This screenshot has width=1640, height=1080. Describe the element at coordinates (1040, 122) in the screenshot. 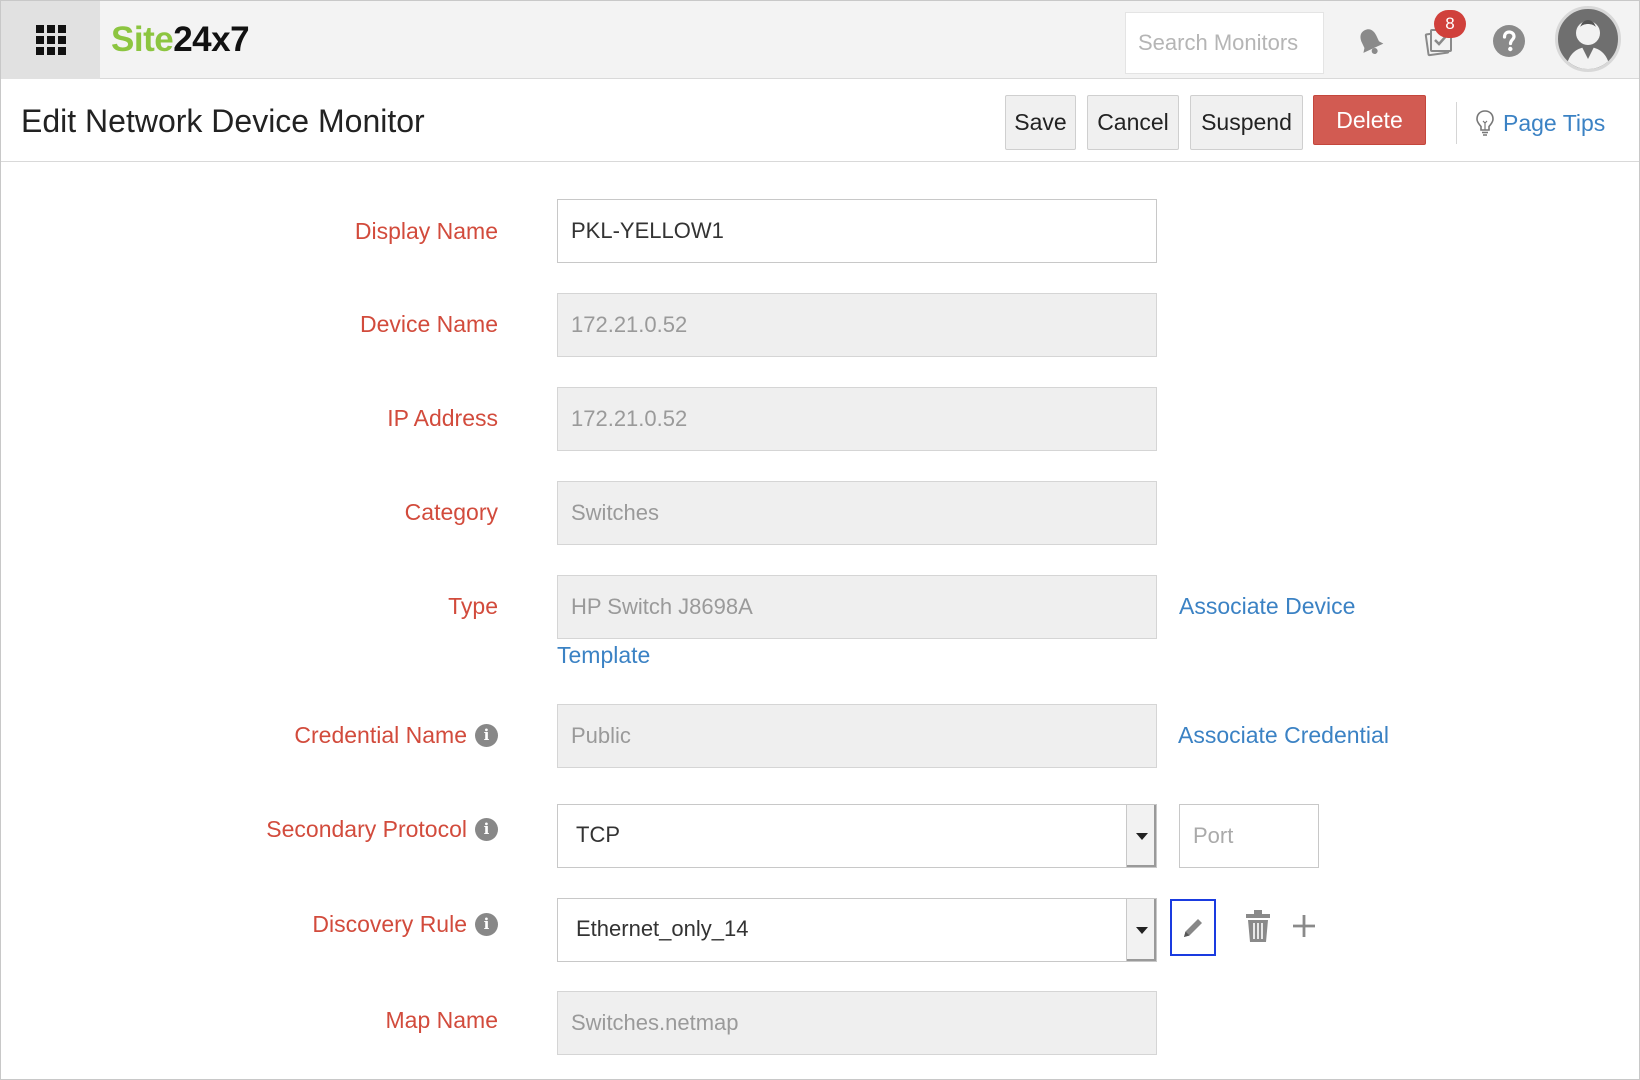

I see `save-button: Save` at that location.